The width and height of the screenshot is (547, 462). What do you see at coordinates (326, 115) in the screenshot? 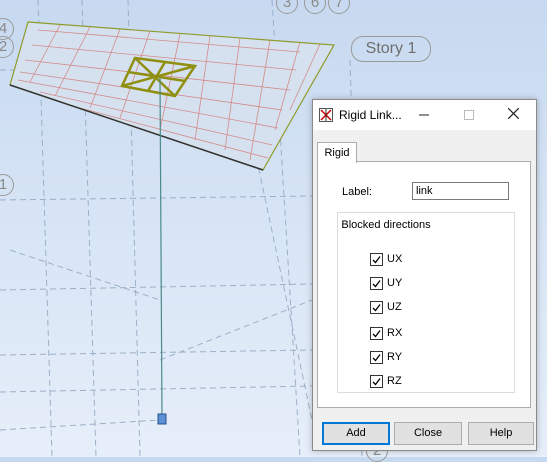
I see `rigid-link-app-icon` at bounding box center [326, 115].